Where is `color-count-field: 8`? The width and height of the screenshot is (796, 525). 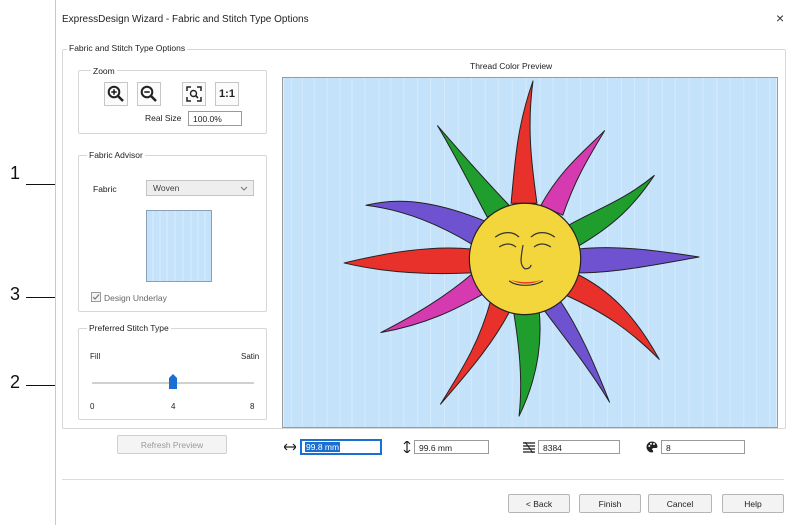
color-count-field: 8 is located at coordinates (703, 447).